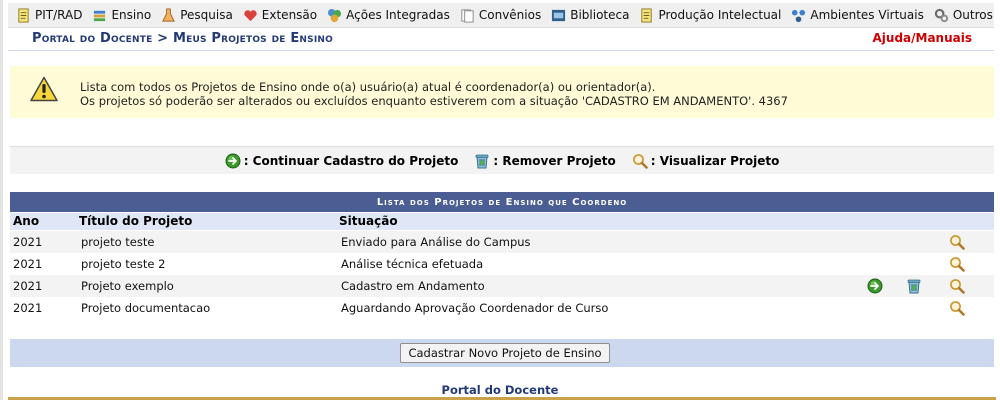 Image resolution: width=1000 pixels, height=400 pixels. I want to click on menu-item-extensao: Extensão, so click(280, 15).